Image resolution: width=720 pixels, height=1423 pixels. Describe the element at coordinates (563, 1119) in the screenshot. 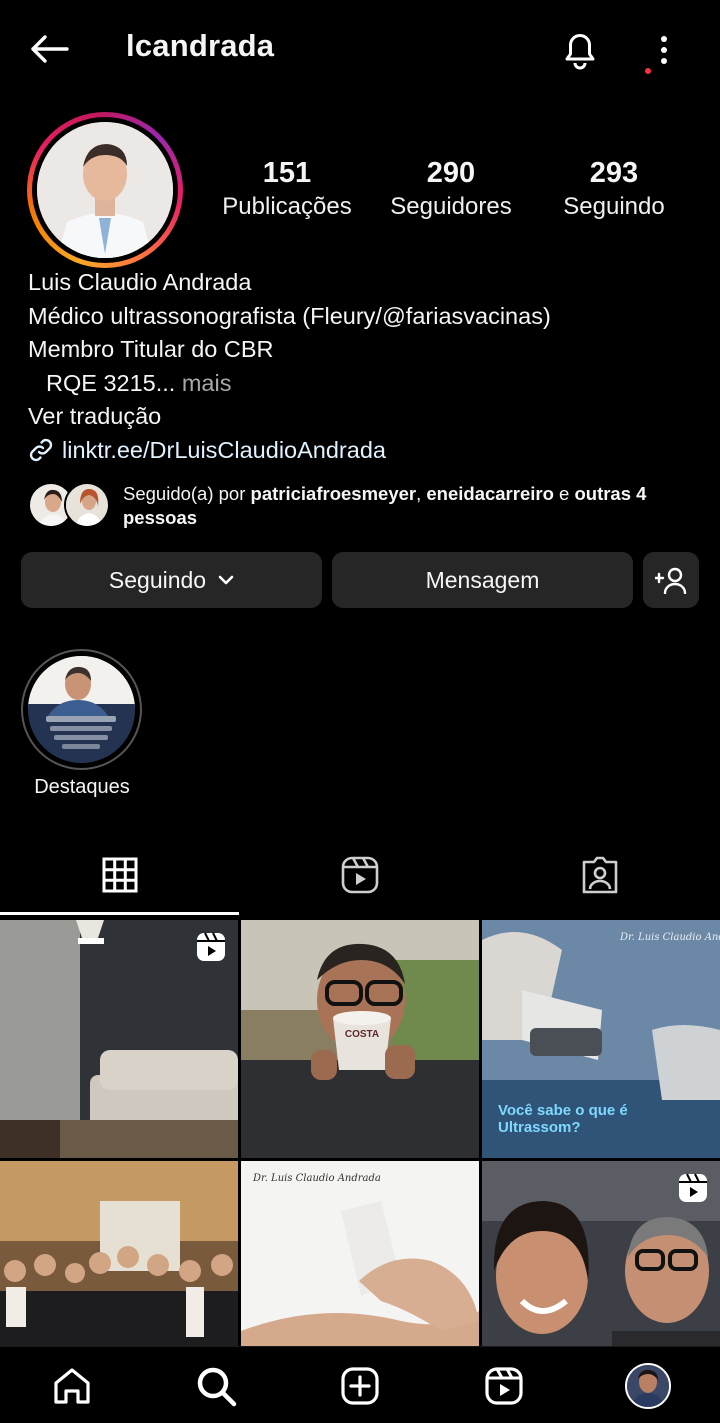

I see `post-overlay-text: Você sabe o que é Ultrassom?` at that location.